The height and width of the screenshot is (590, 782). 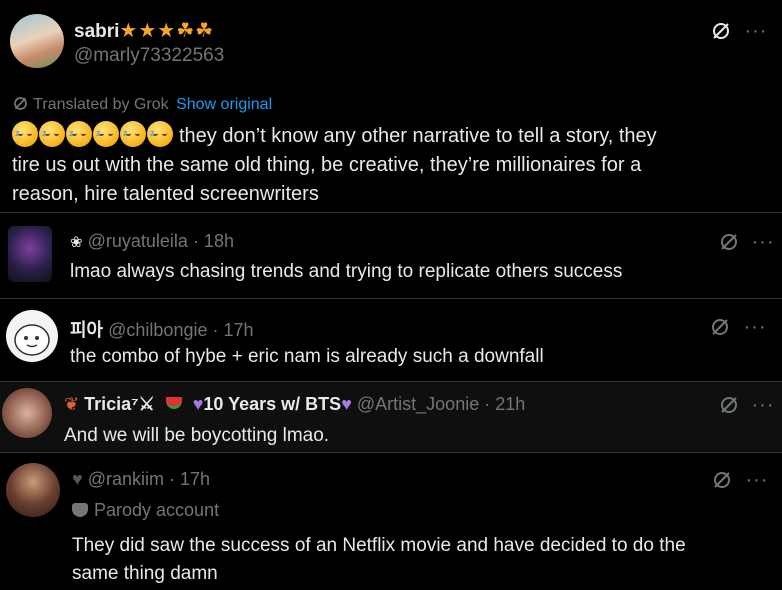 What do you see at coordinates (224, 104) in the screenshot?
I see `show-original-link: Show original` at bounding box center [224, 104].